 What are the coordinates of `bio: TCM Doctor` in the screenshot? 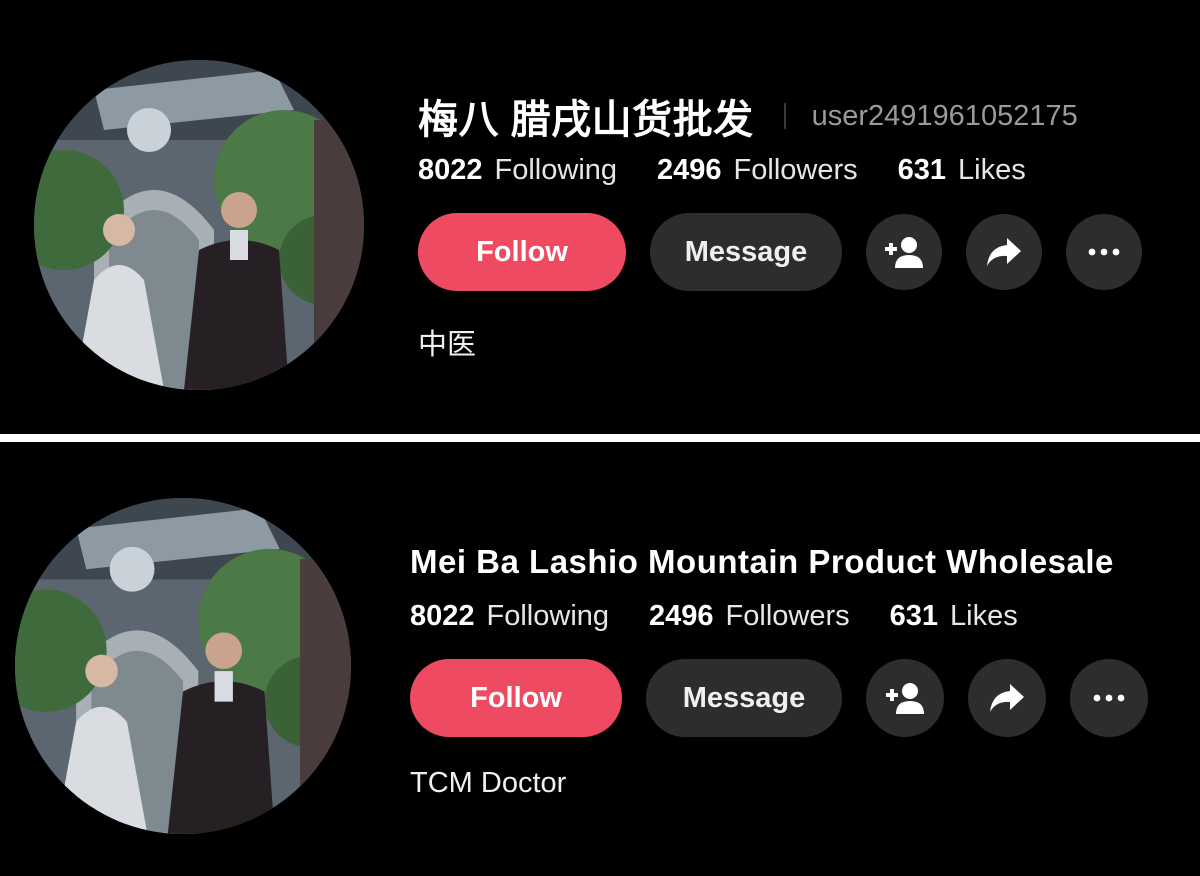 It's located at (488, 783).